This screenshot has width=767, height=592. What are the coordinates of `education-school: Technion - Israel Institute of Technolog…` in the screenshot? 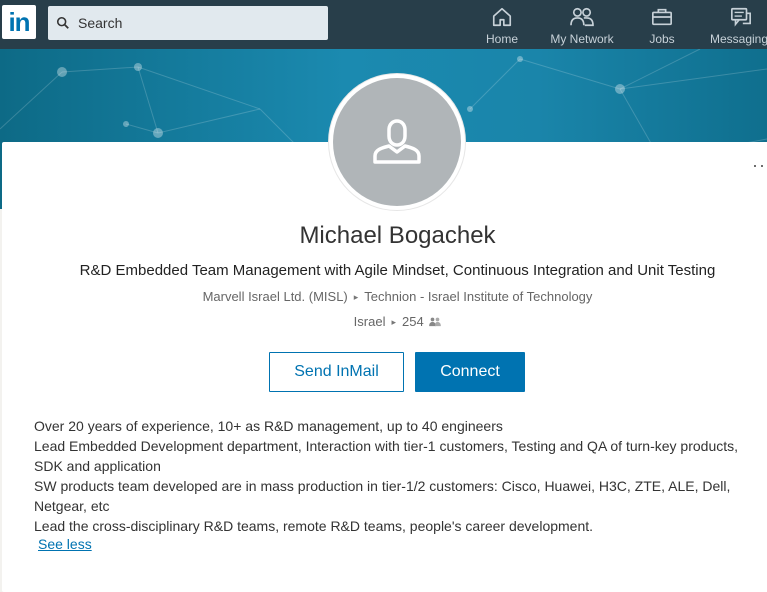 It's located at (478, 296).